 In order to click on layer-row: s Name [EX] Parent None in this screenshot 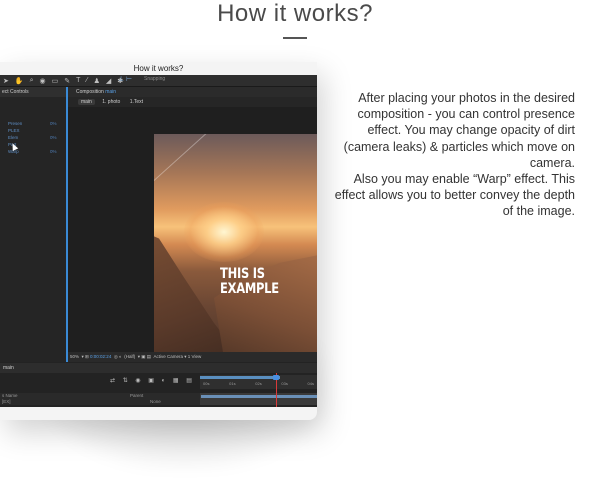, I will do `click(158, 399)`.